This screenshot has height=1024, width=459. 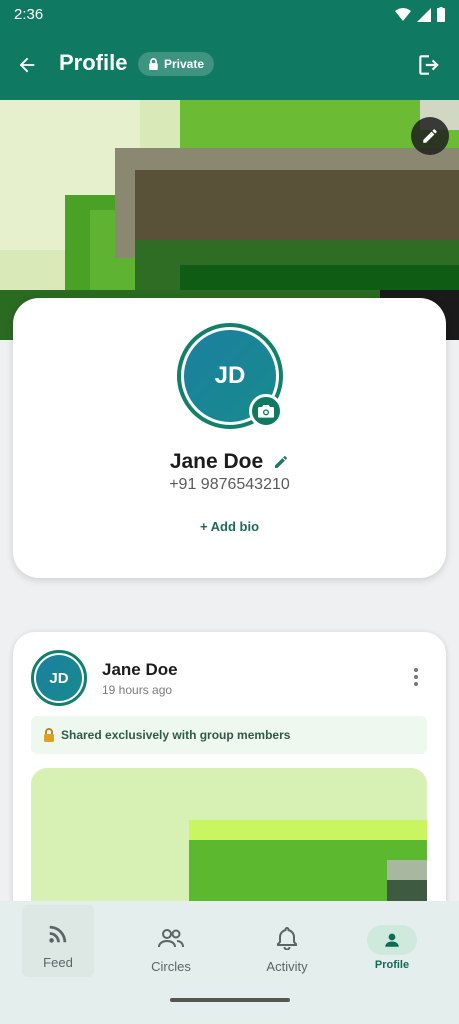 I want to click on nav-circles-label: Circles, so click(x=171, y=966).